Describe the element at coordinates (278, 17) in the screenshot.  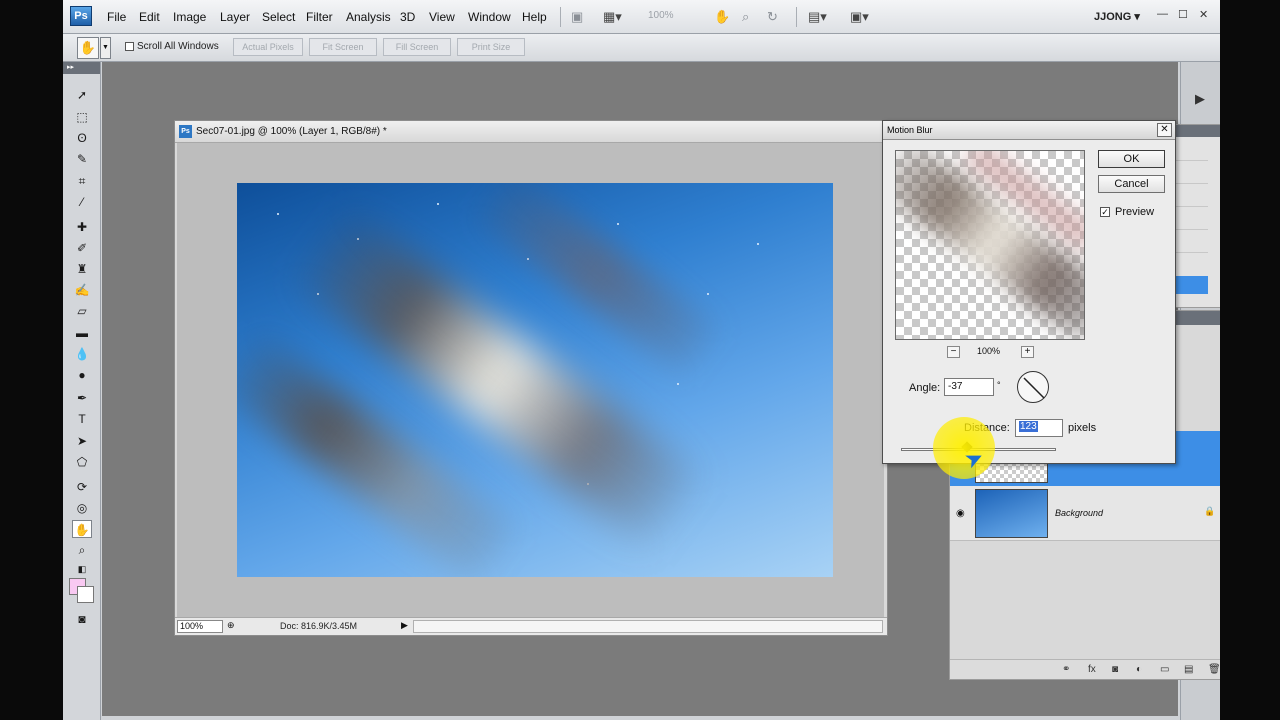
I see `menu-select: Select` at that location.